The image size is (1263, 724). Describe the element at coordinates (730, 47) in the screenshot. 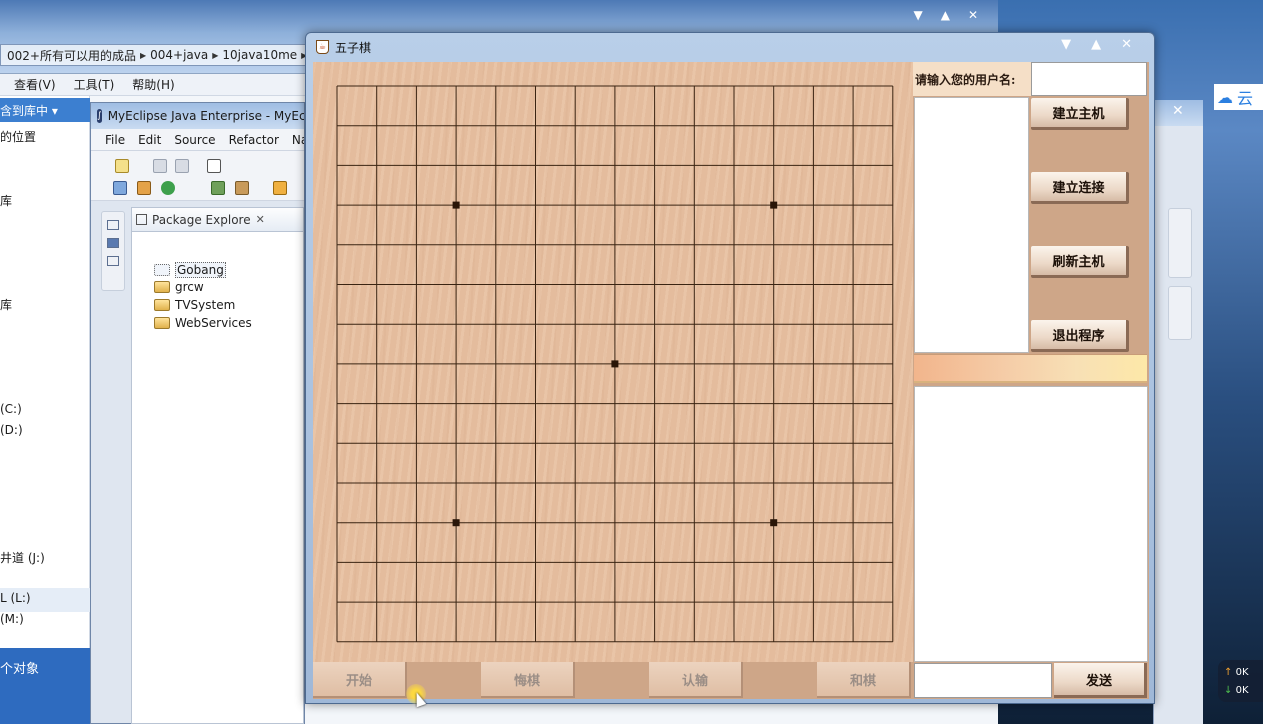

I see `gobang-titlebar: ☕ 五子棋` at that location.